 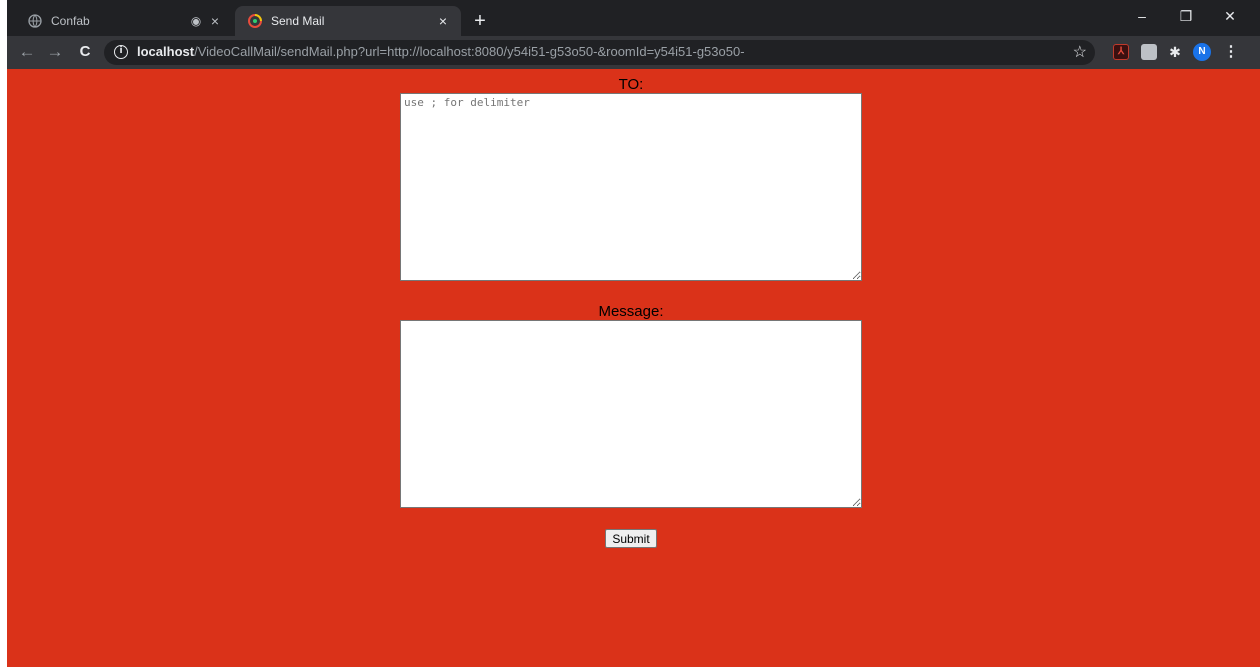 I want to click on message-label: Message:, so click(x=631, y=311).